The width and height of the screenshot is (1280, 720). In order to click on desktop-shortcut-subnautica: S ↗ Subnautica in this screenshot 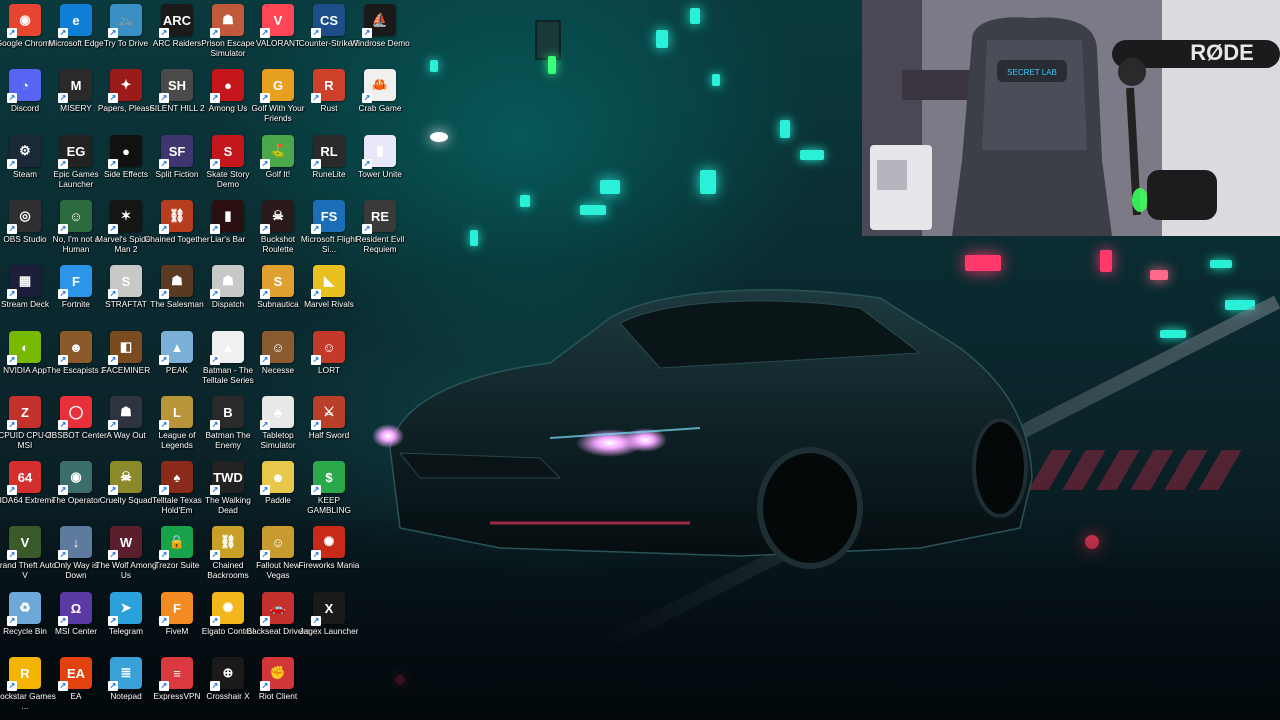, I will do `click(278, 293)`.